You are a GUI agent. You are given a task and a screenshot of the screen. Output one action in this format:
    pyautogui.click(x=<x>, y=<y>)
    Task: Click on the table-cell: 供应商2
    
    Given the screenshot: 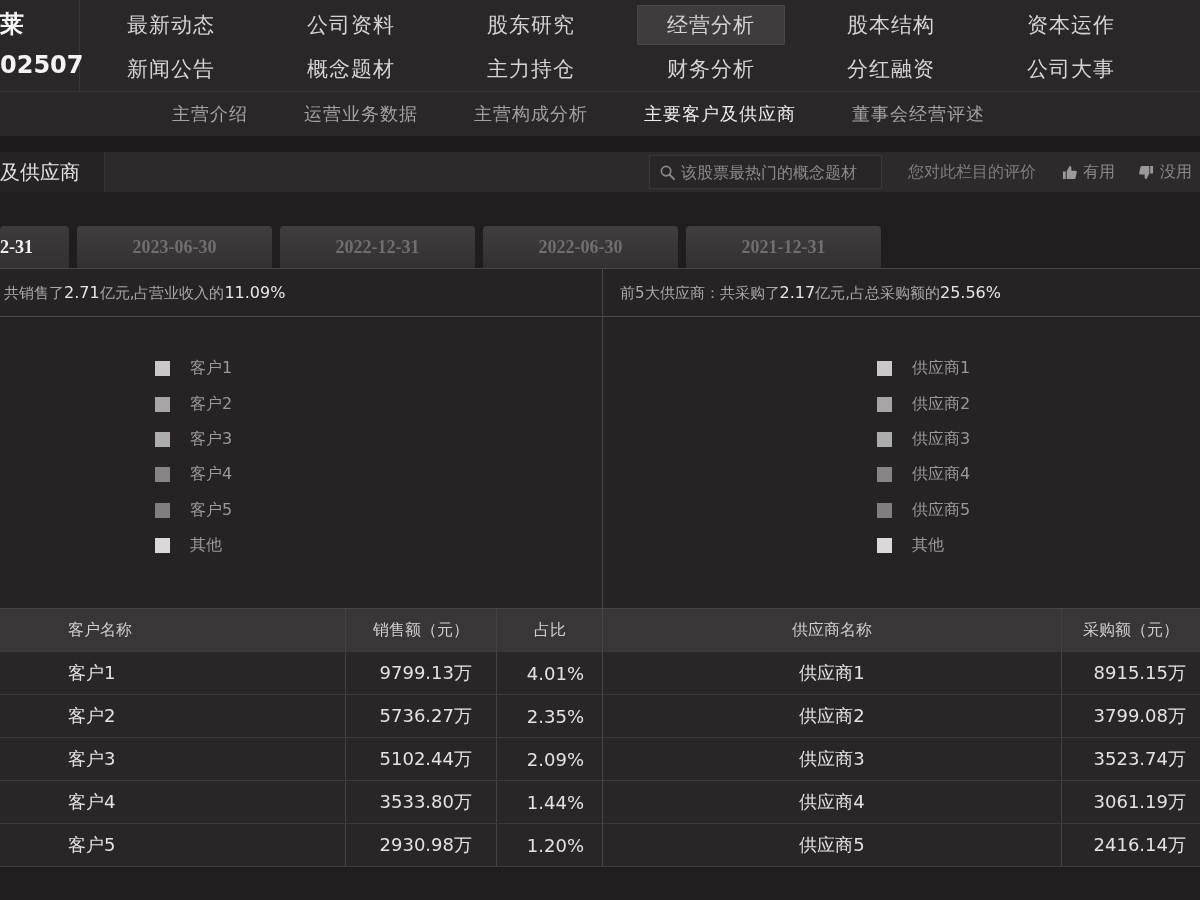 What is the action you would take?
    pyautogui.click(x=832, y=716)
    